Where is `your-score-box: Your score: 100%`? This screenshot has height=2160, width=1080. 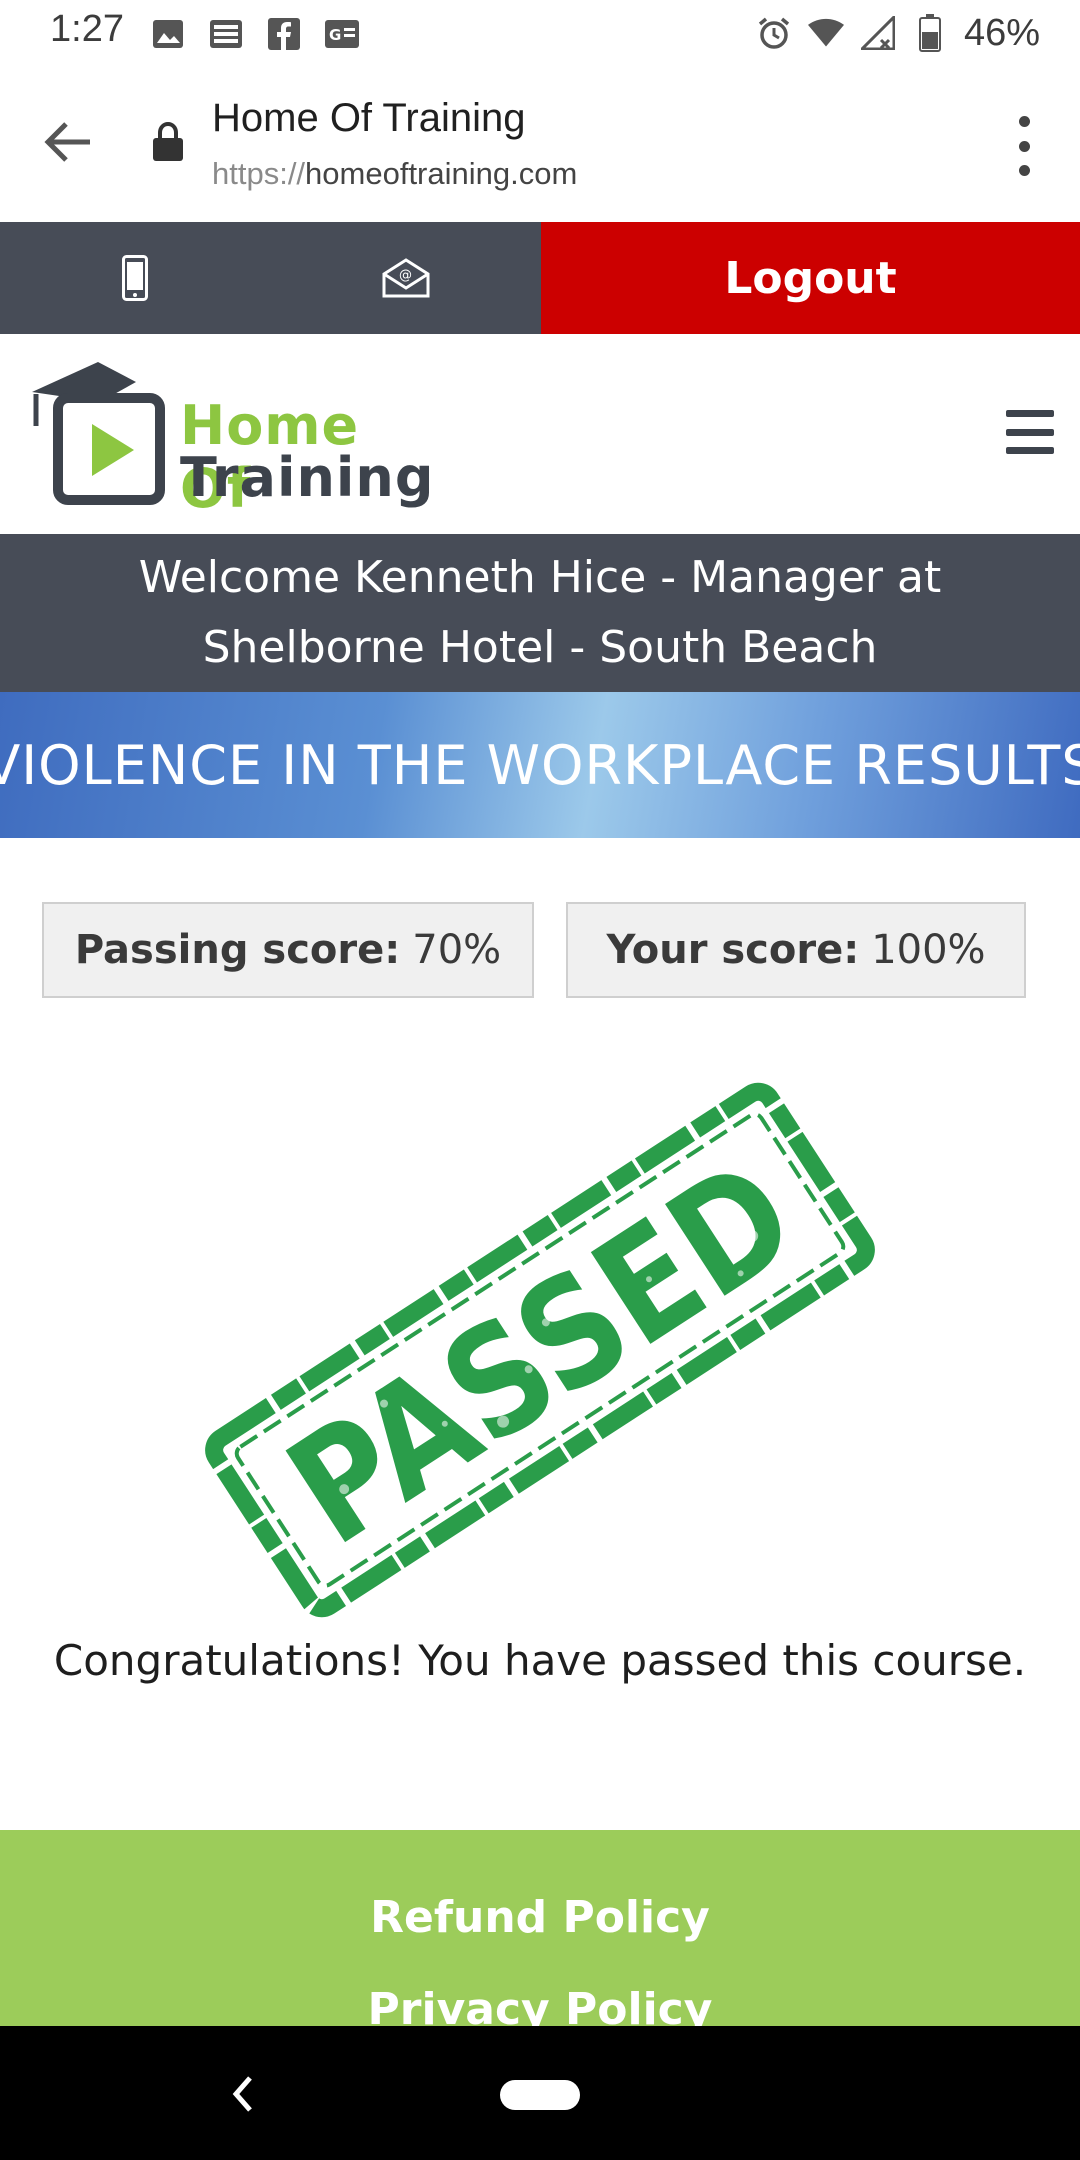
your-score-box: Your score: 100% is located at coordinates (796, 950).